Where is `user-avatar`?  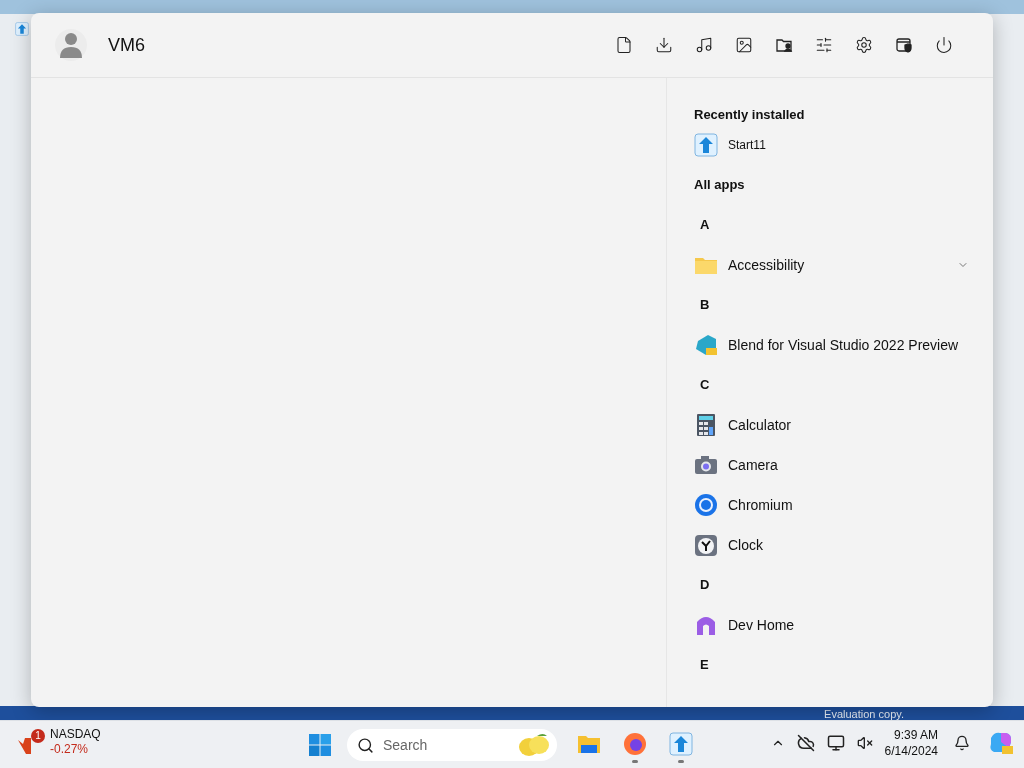
user-avatar is located at coordinates (71, 45).